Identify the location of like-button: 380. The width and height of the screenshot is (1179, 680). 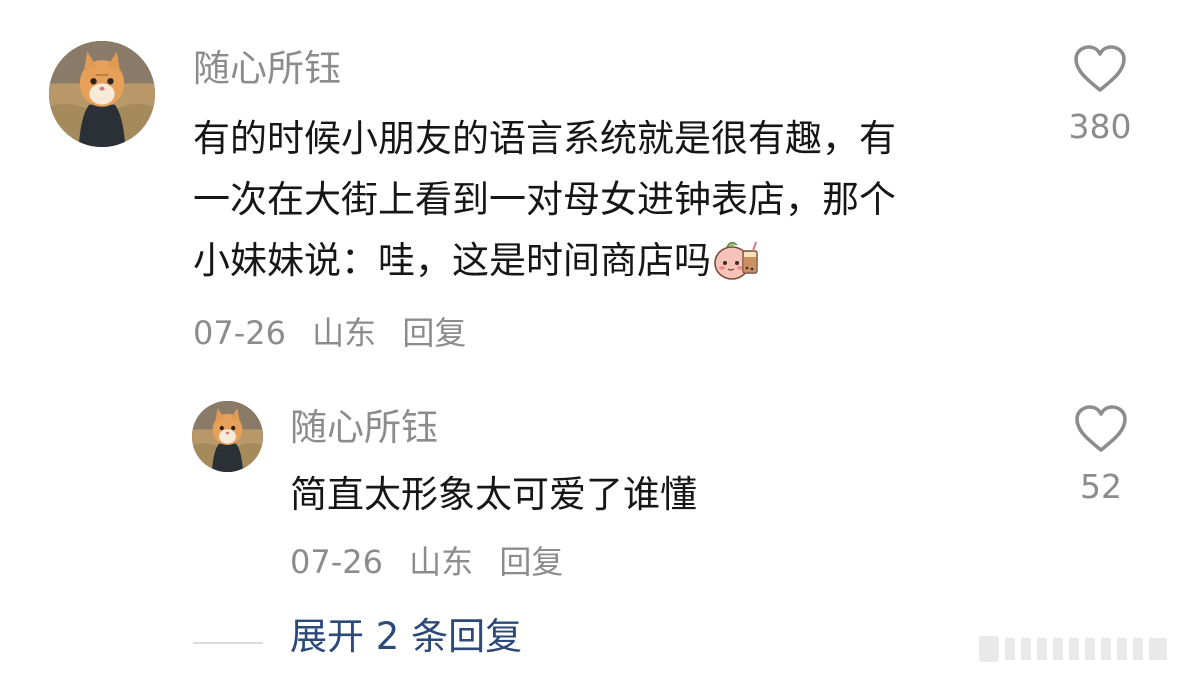
(1100, 93).